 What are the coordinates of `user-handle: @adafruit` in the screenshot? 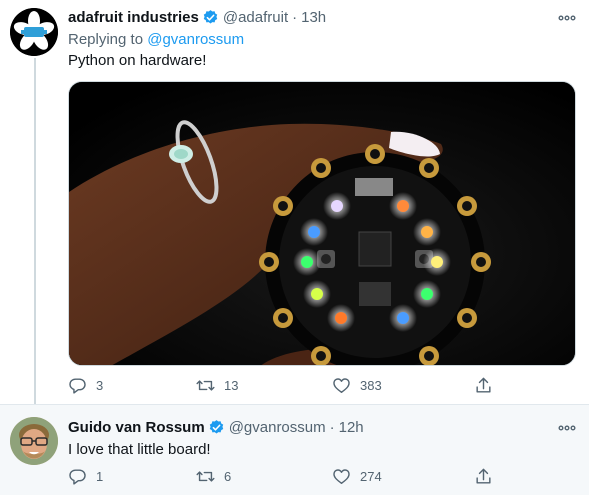 It's located at (255, 17).